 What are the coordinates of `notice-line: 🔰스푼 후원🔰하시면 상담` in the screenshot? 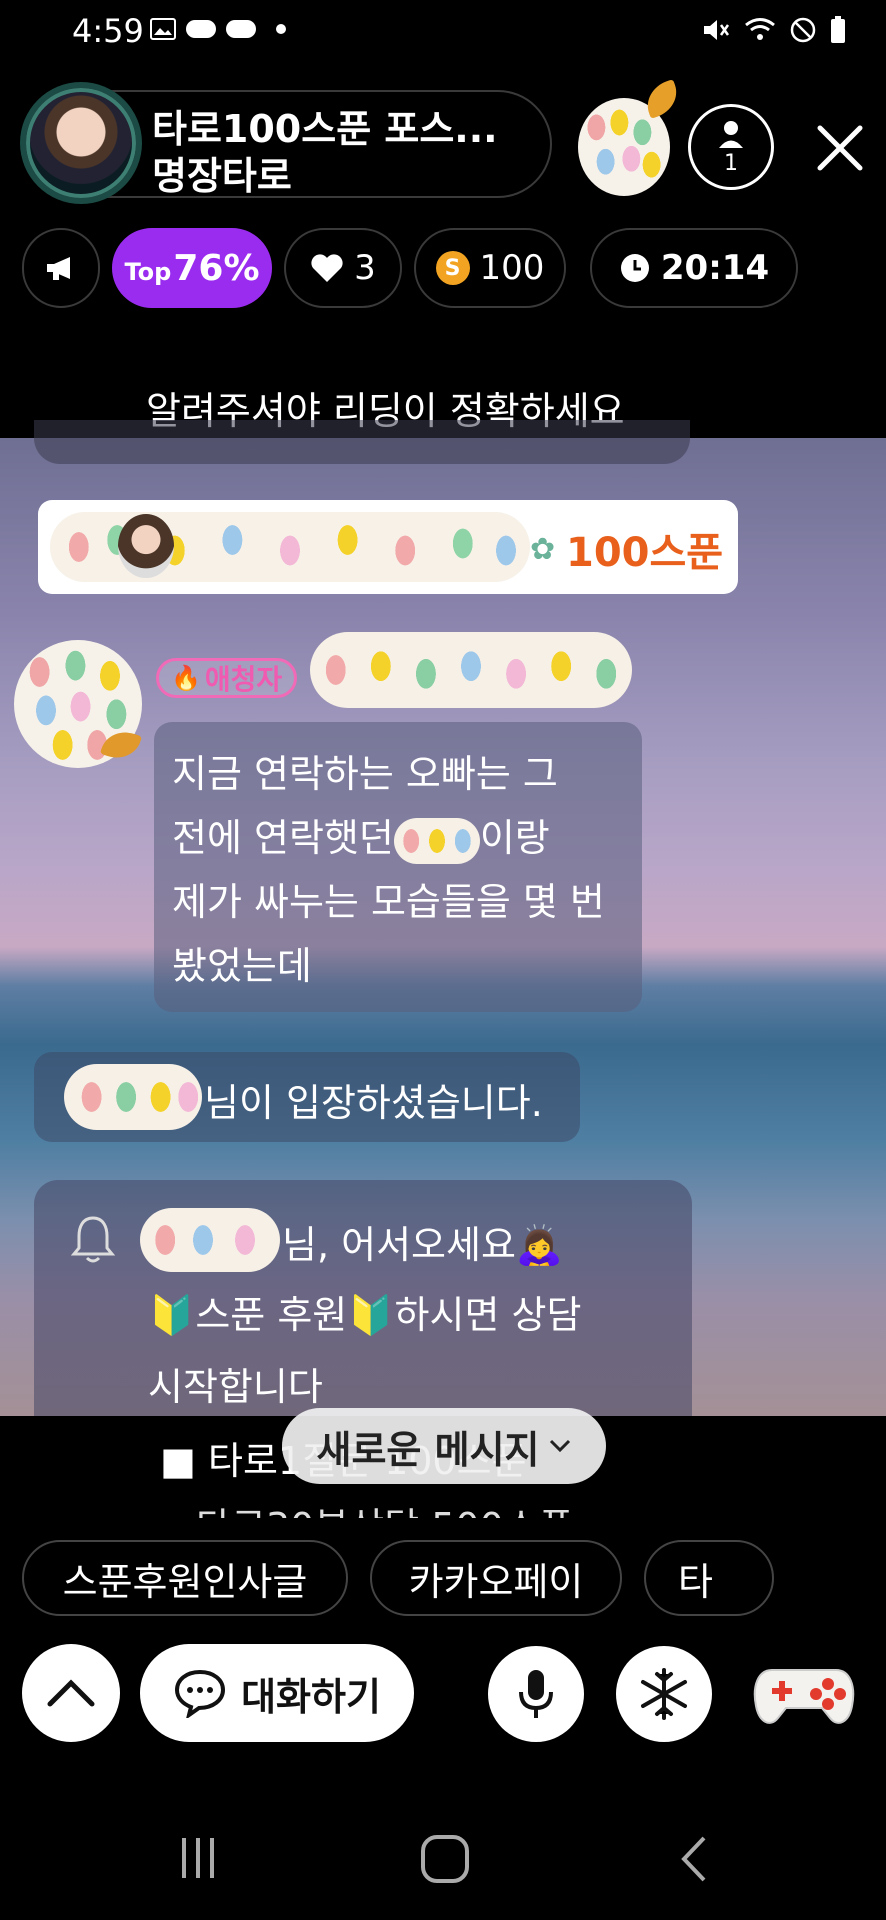 It's located at (365, 1315).